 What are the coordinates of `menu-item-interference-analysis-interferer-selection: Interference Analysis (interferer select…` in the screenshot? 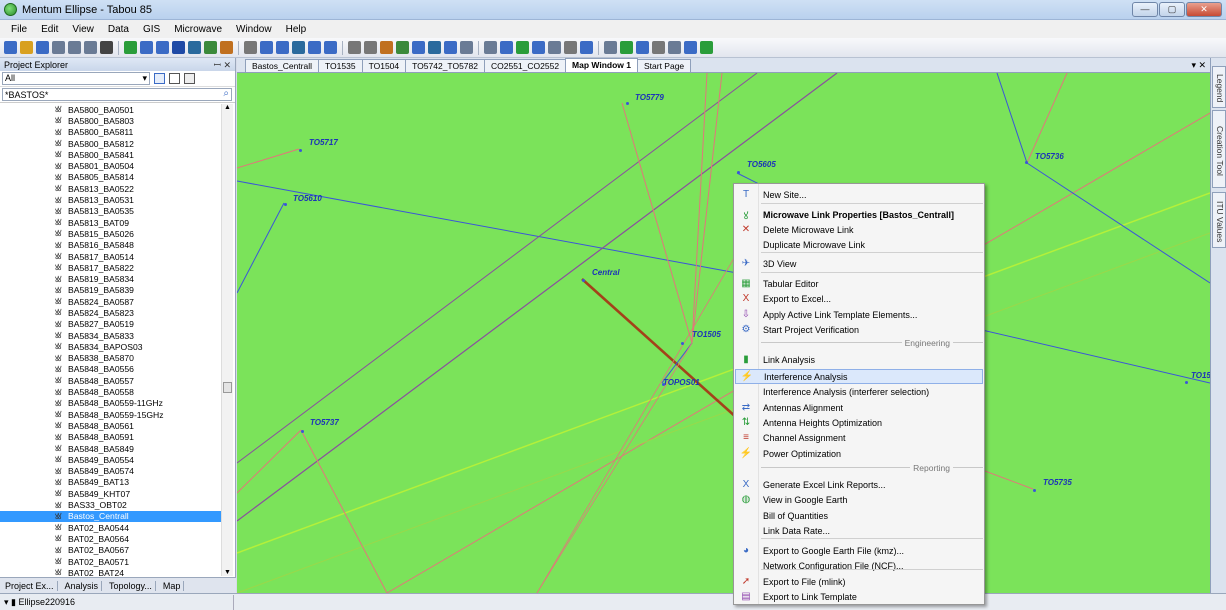 It's located at (859, 391).